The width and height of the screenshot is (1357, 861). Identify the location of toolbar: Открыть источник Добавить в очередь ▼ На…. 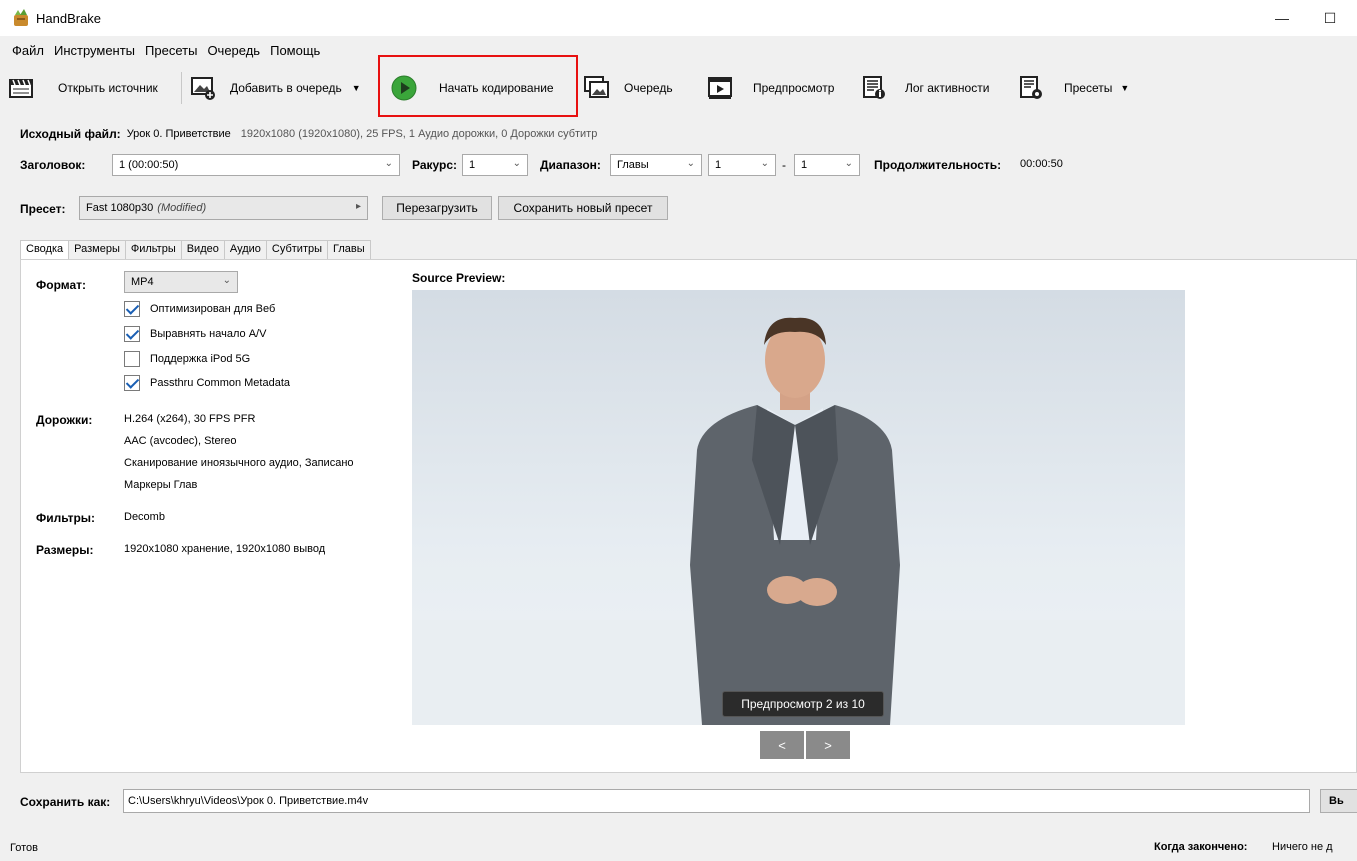
(678, 88).